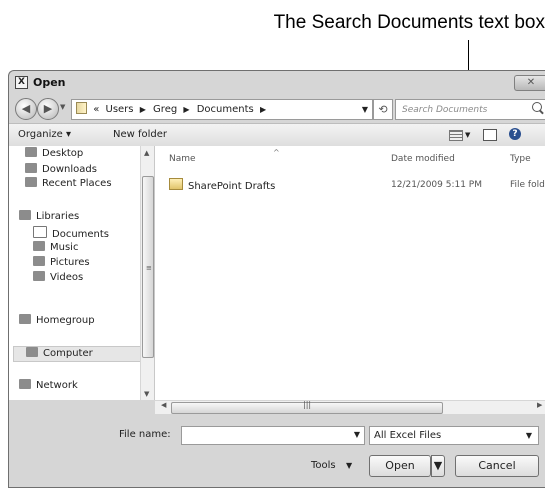 Image resolution: width=545 pixels, height=488 pixels. Describe the element at coordinates (467, 135) in the screenshot. I see `view-dropdown-icon: ▼` at that location.